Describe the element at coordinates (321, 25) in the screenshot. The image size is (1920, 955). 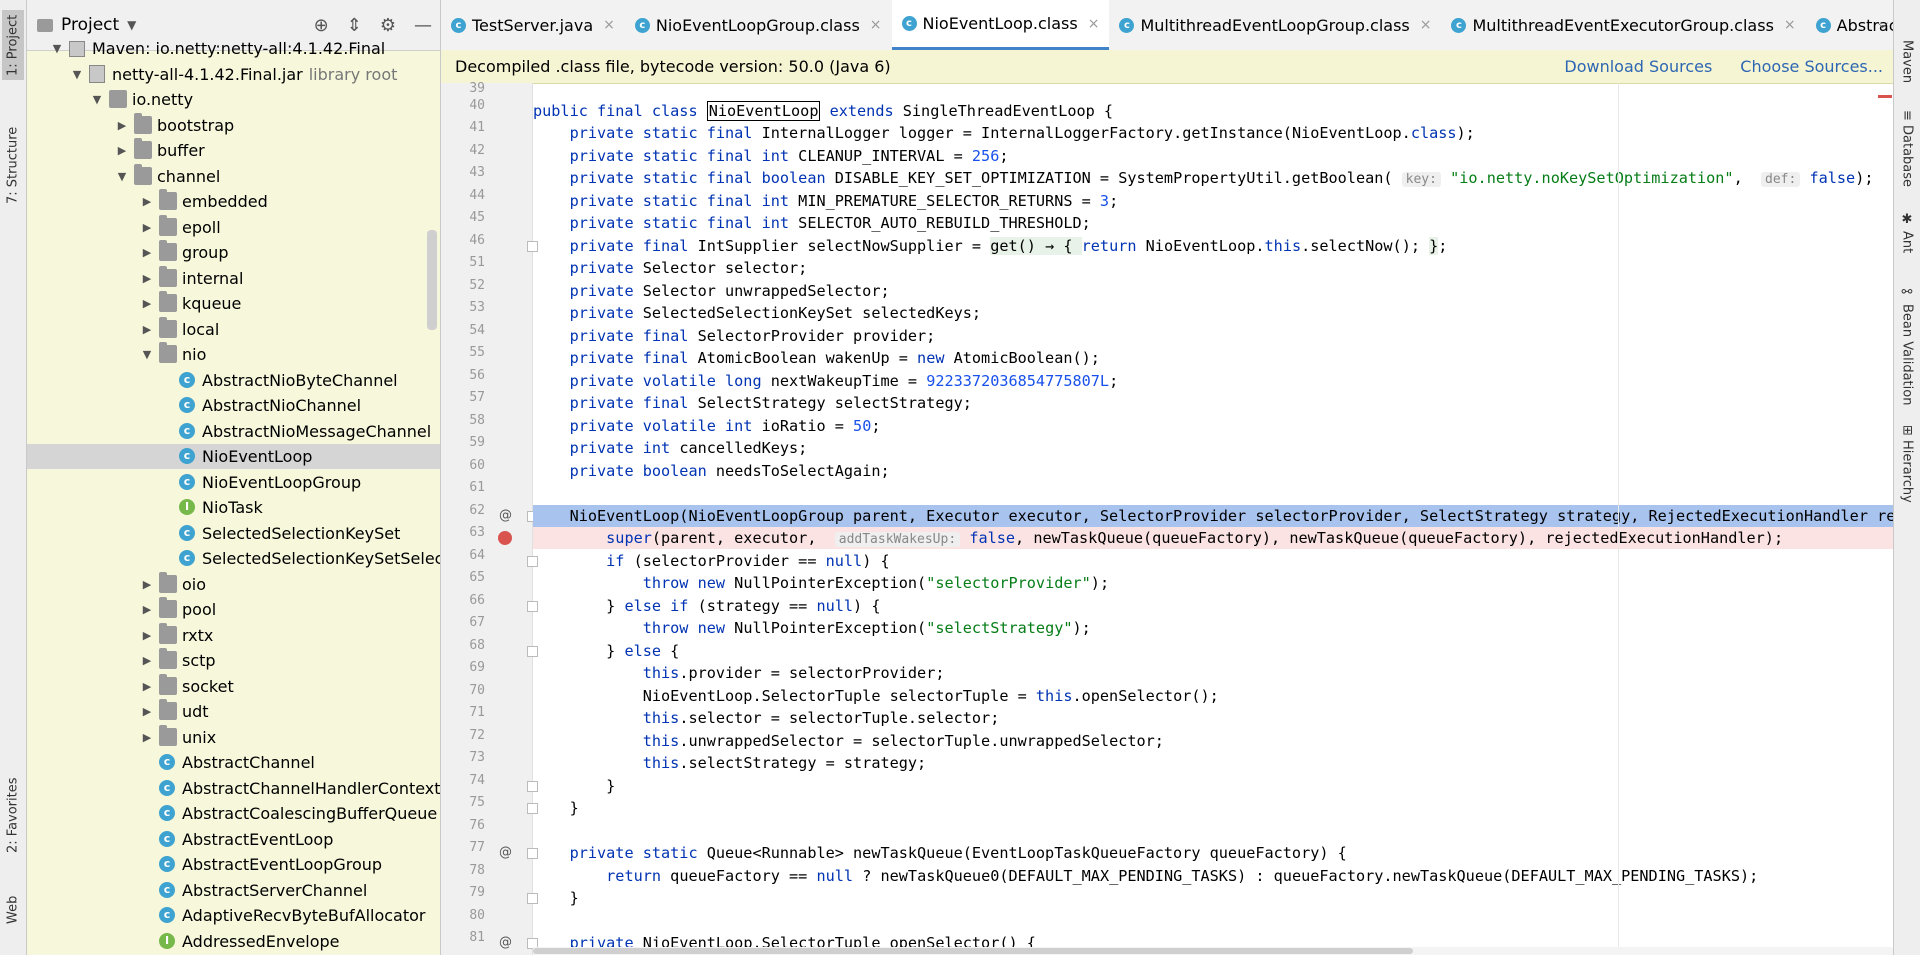
I see `locate-icon: ⊕` at that location.